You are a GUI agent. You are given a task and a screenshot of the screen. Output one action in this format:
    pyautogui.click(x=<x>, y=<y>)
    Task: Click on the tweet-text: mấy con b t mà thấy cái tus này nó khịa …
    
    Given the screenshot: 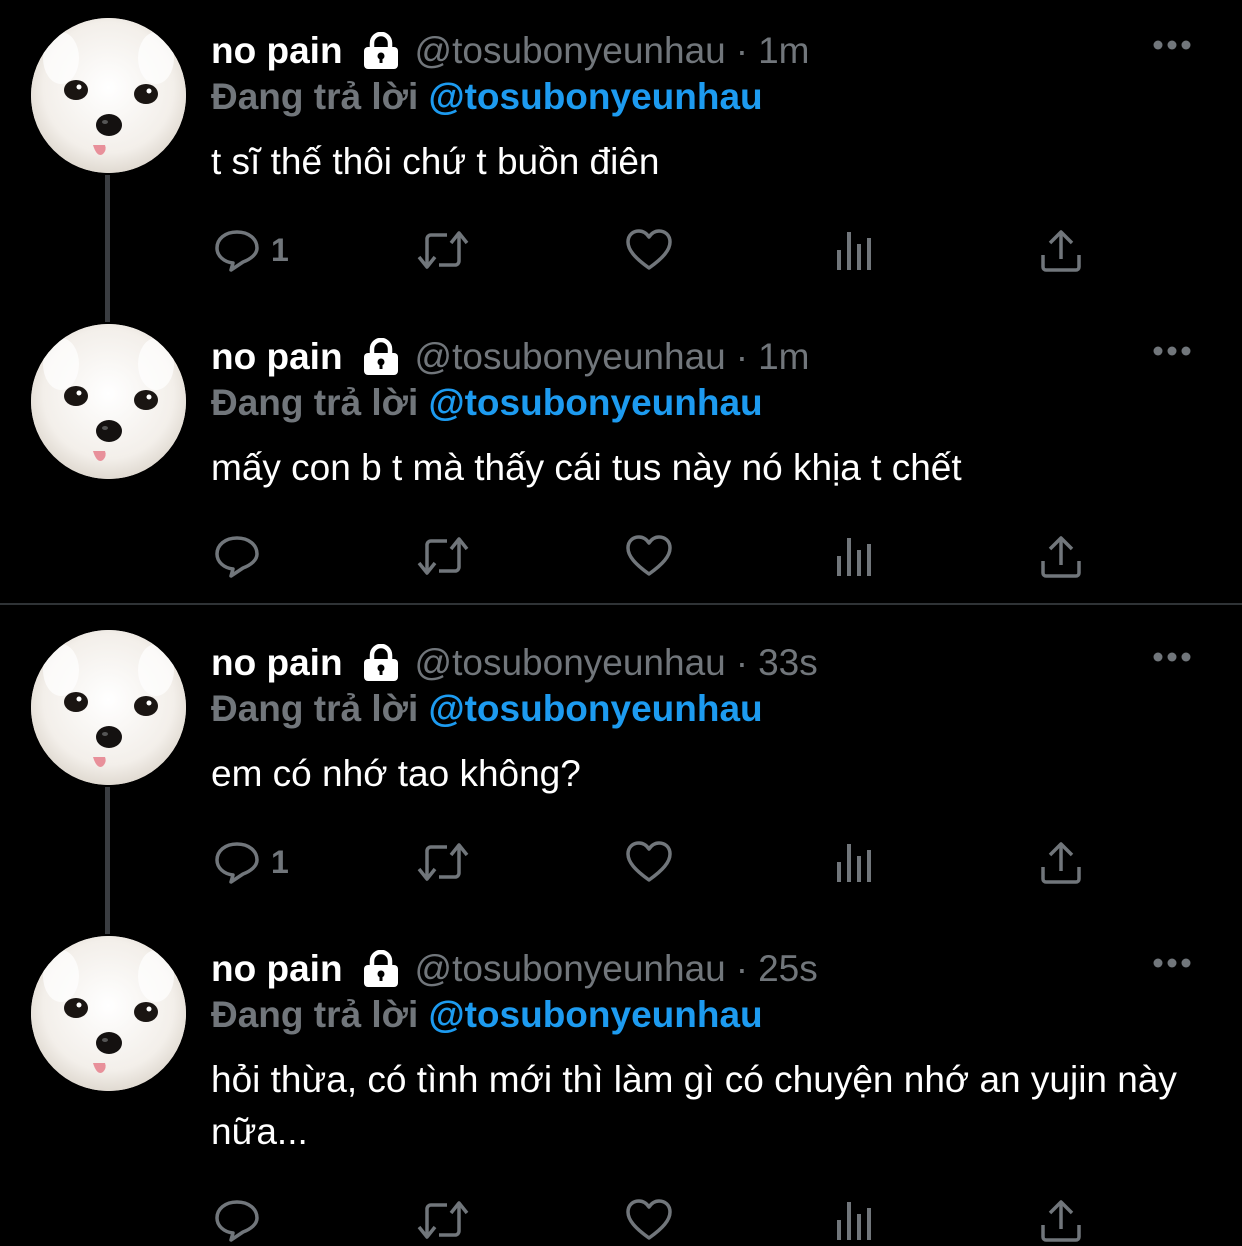 What is the action you would take?
    pyautogui.click(x=586, y=467)
    